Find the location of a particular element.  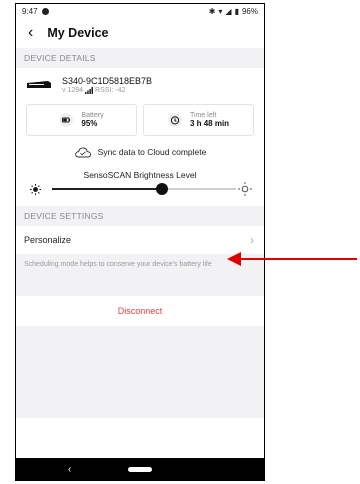

timer-icon is located at coordinates (174, 120).